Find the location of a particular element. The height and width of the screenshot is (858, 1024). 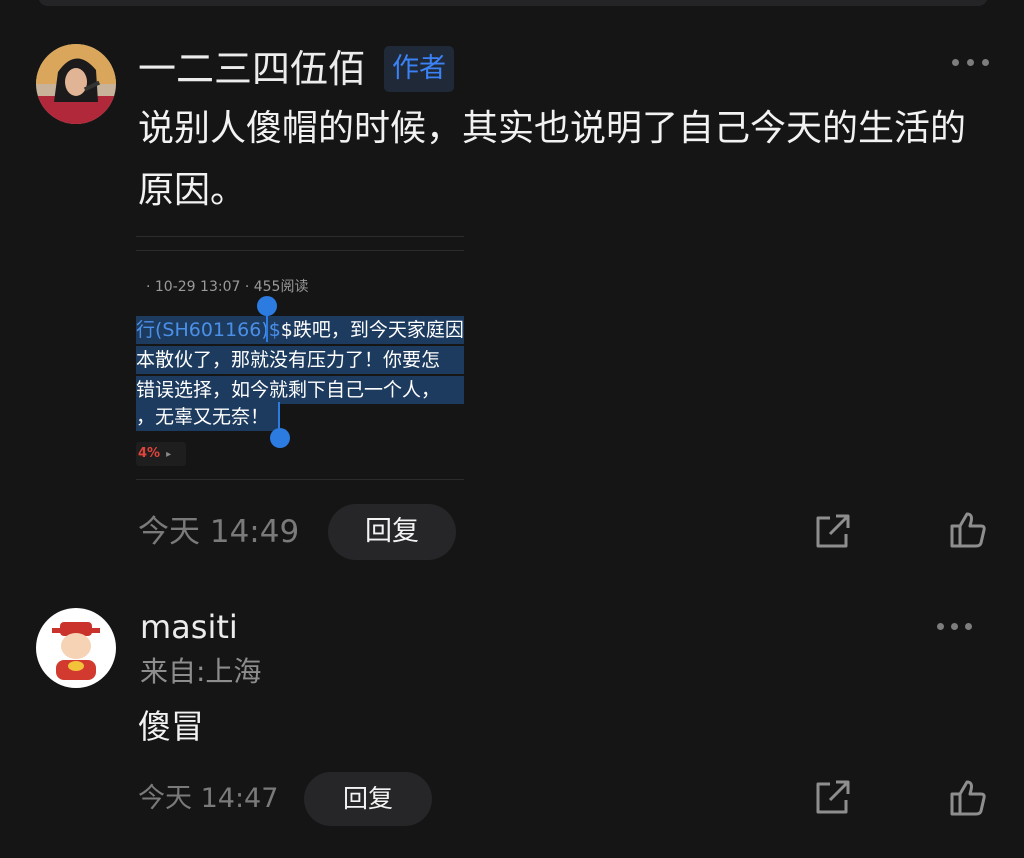

location: 来自:上海 is located at coordinates (201, 671).